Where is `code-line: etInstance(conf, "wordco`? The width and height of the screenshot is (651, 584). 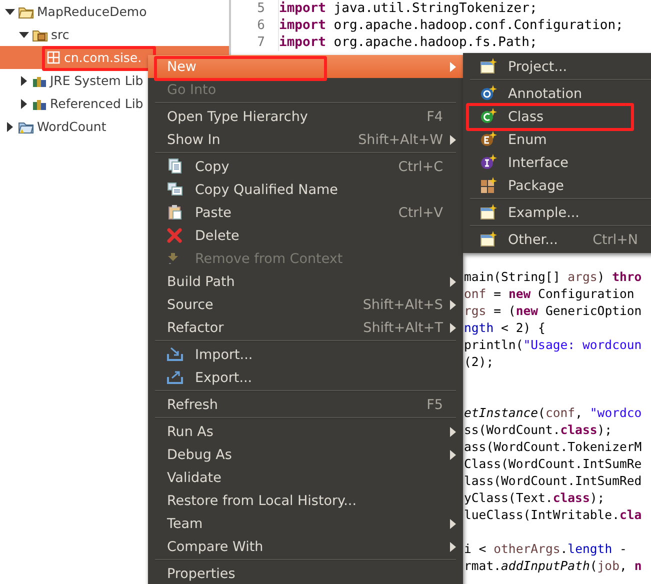
code-line: etInstance(conf, "wordco is located at coordinates (553, 413).